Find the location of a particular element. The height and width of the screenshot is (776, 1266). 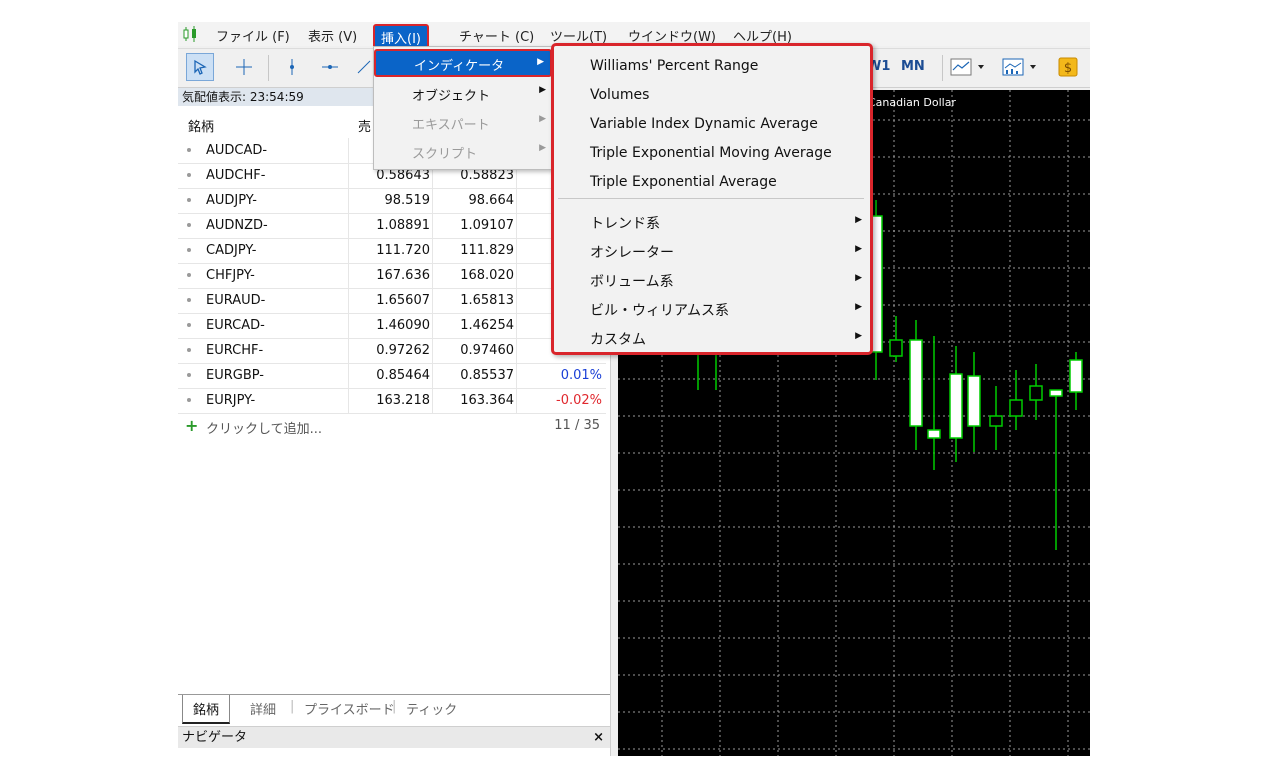

indicator-williams-percent-range: Williams' Percent Range is located at coordinates (712, 66).